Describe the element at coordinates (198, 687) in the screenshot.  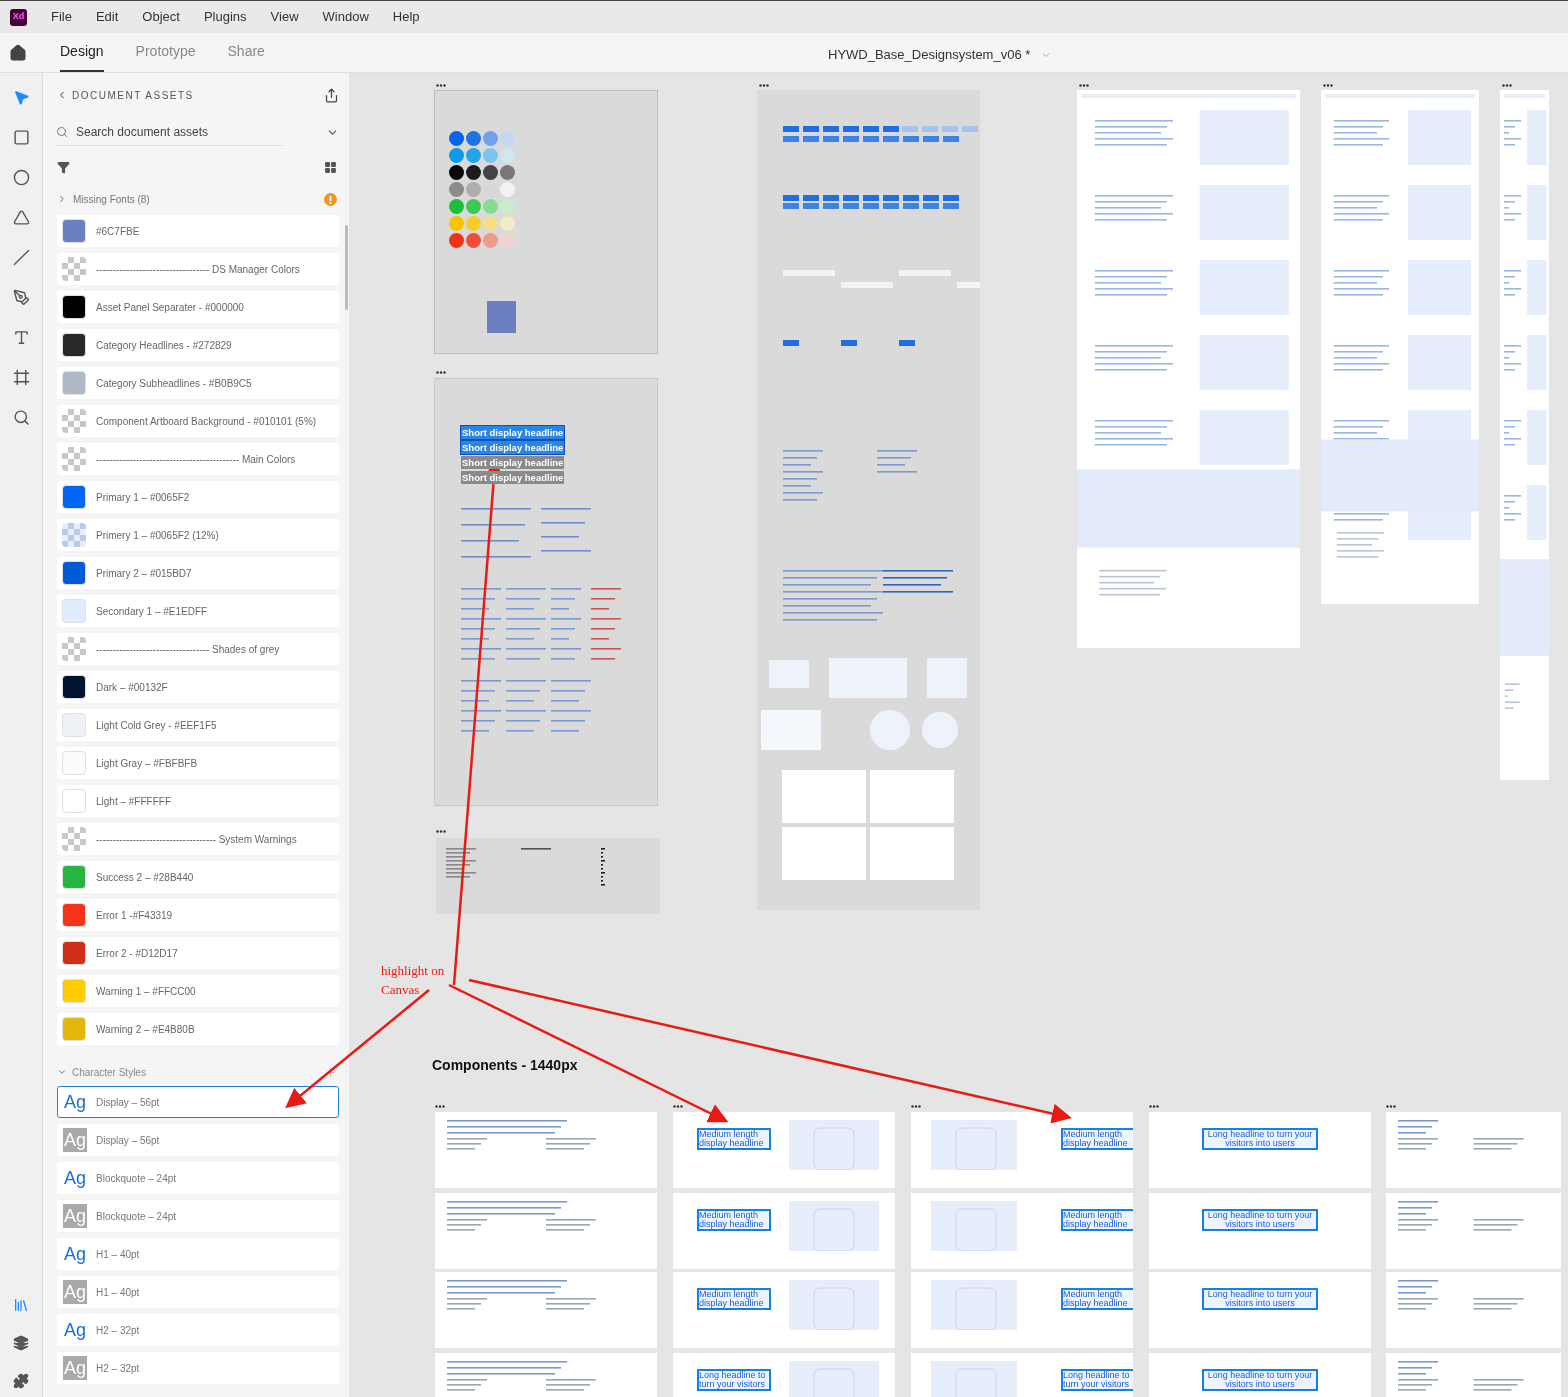
I see `color-asset: Dark – #00132F` at that location.